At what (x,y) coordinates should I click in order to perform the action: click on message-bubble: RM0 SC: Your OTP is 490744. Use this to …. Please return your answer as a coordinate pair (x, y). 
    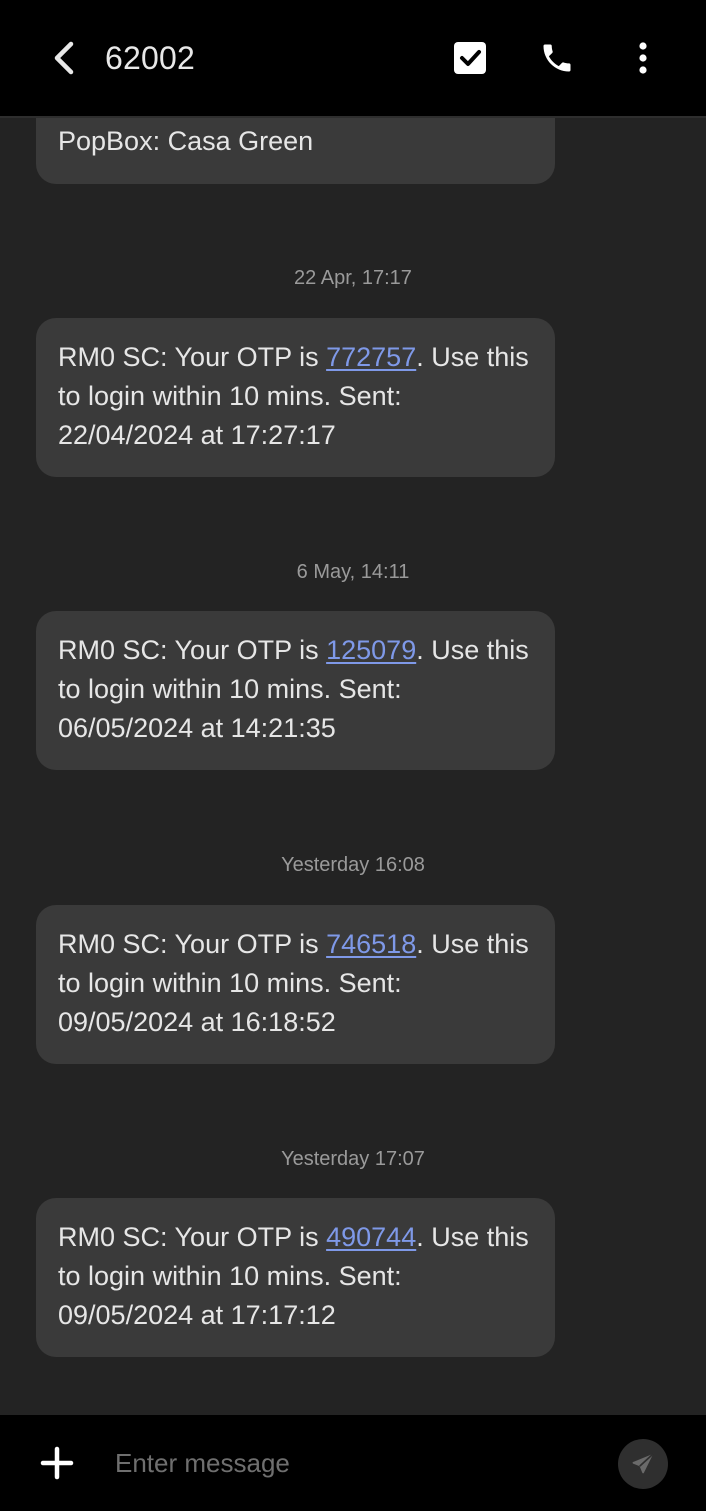
    Looking at the image, I should click on (295, 1277).